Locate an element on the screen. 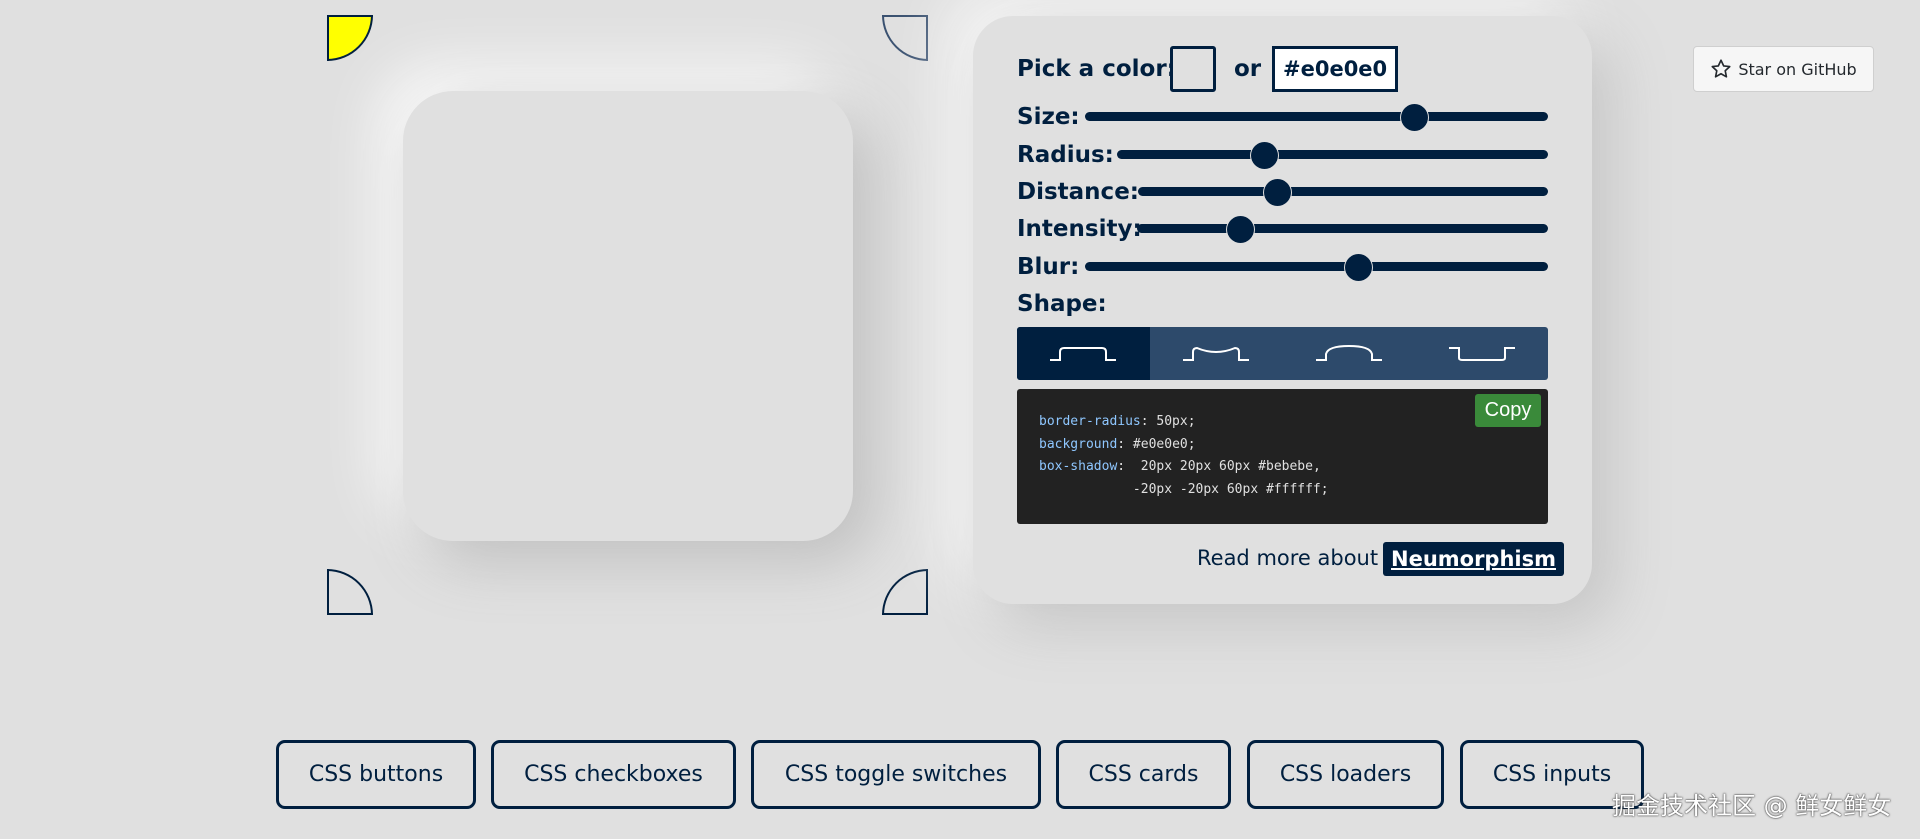  shape-concave-icon is located at coordinates (1216, 353).